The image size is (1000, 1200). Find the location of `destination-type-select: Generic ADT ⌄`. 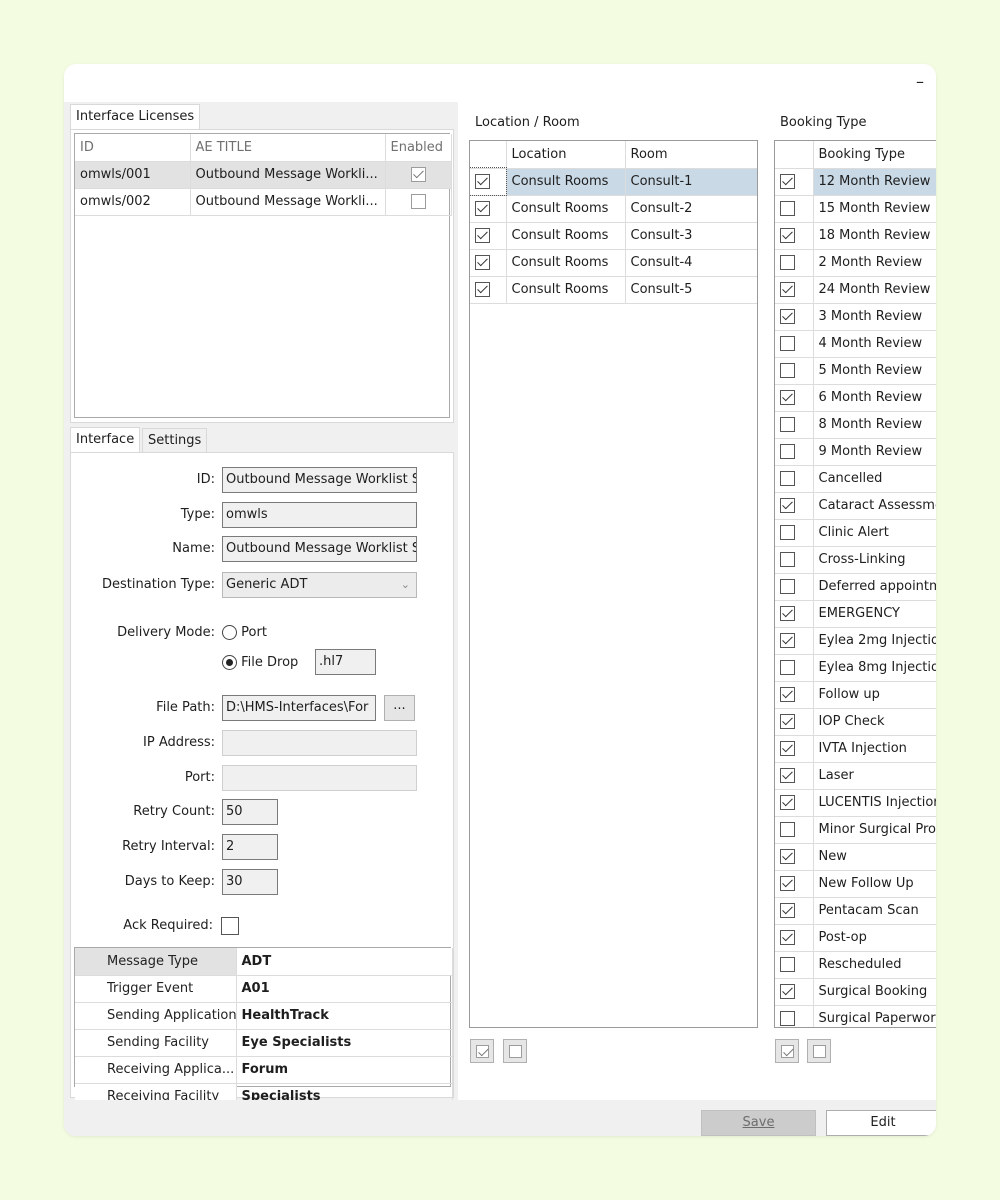

destination-type-select: Generic ADT ⌄ is located at coordinates (319, 585).